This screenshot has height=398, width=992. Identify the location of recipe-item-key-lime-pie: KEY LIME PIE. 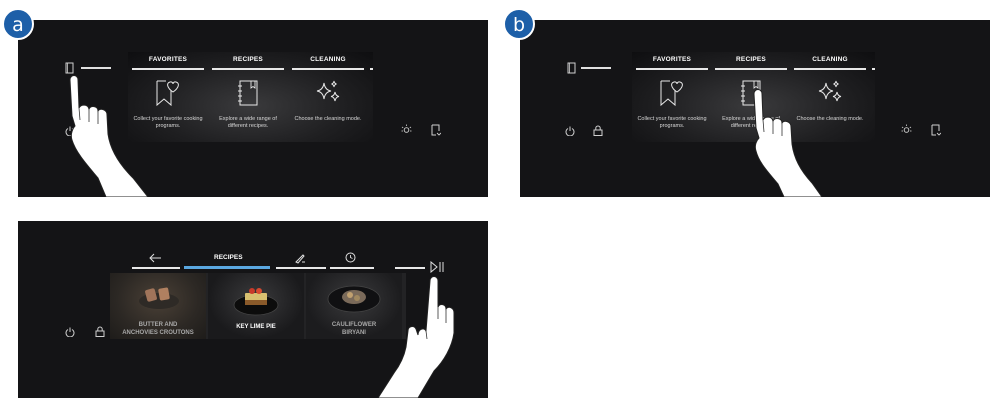
(256, 306).